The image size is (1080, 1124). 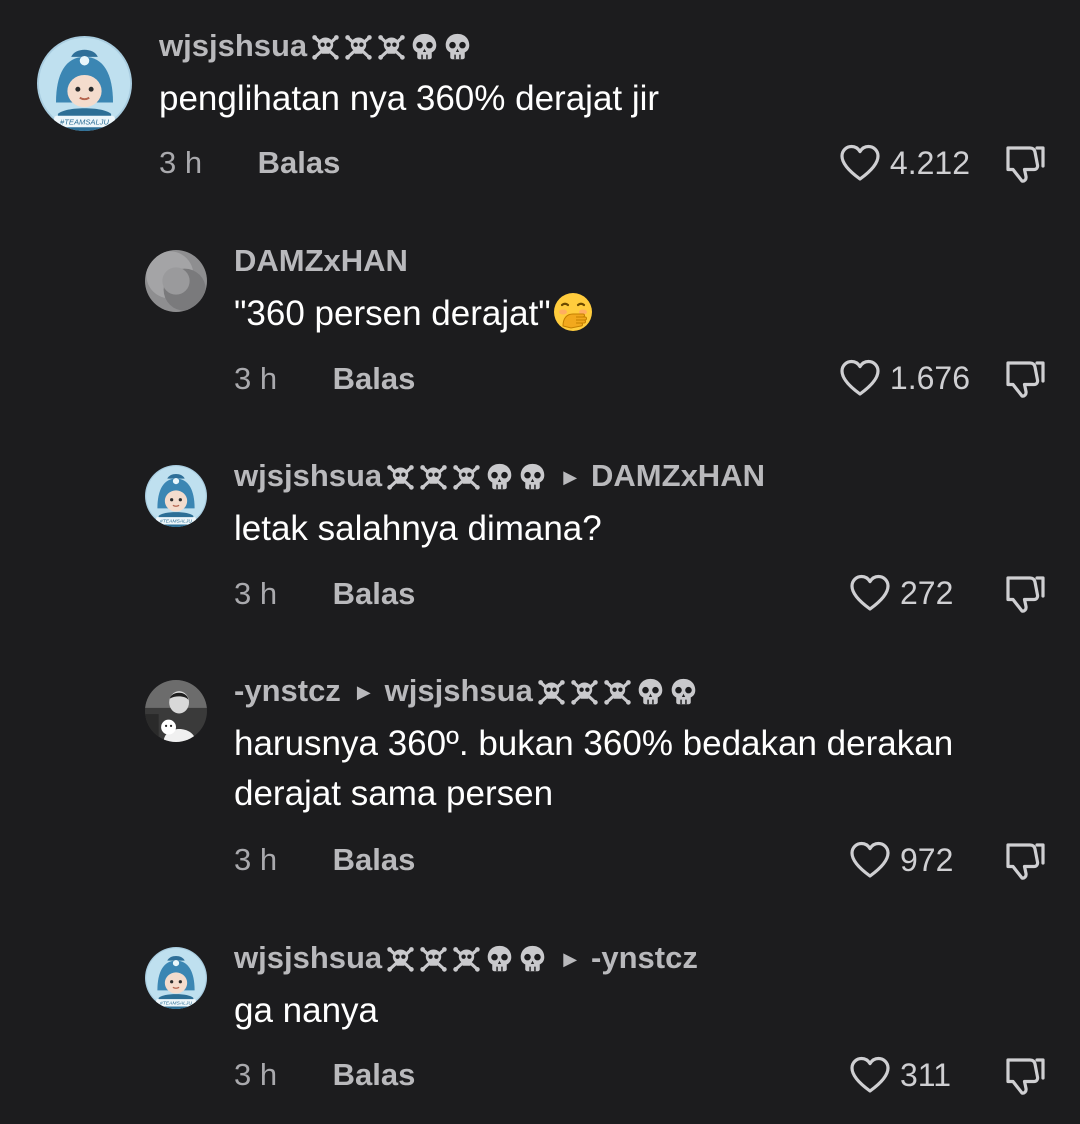 I want to click on like-count: 4.212, so click(x=929, y=162).